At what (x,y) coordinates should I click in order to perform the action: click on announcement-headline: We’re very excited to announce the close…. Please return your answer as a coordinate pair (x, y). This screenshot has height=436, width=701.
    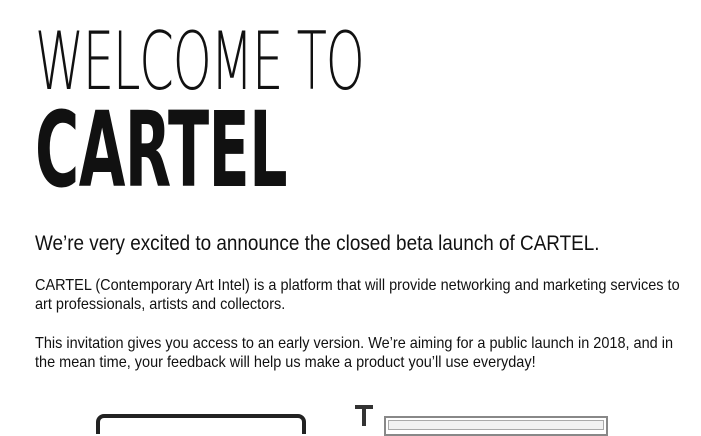
    Looking at the image, I should click on (317, 243).